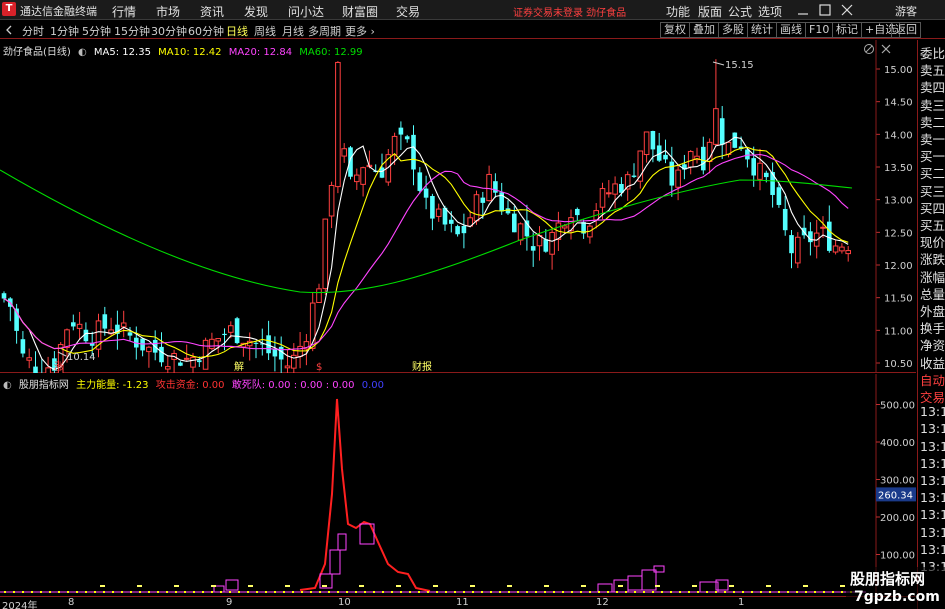 This screenshot has height=609, width=945. What do you see at coordinates (37, 52) in the screenshot?
I see `stock-title: 劲仔食品(日线)` at bounding box center [37, 52].